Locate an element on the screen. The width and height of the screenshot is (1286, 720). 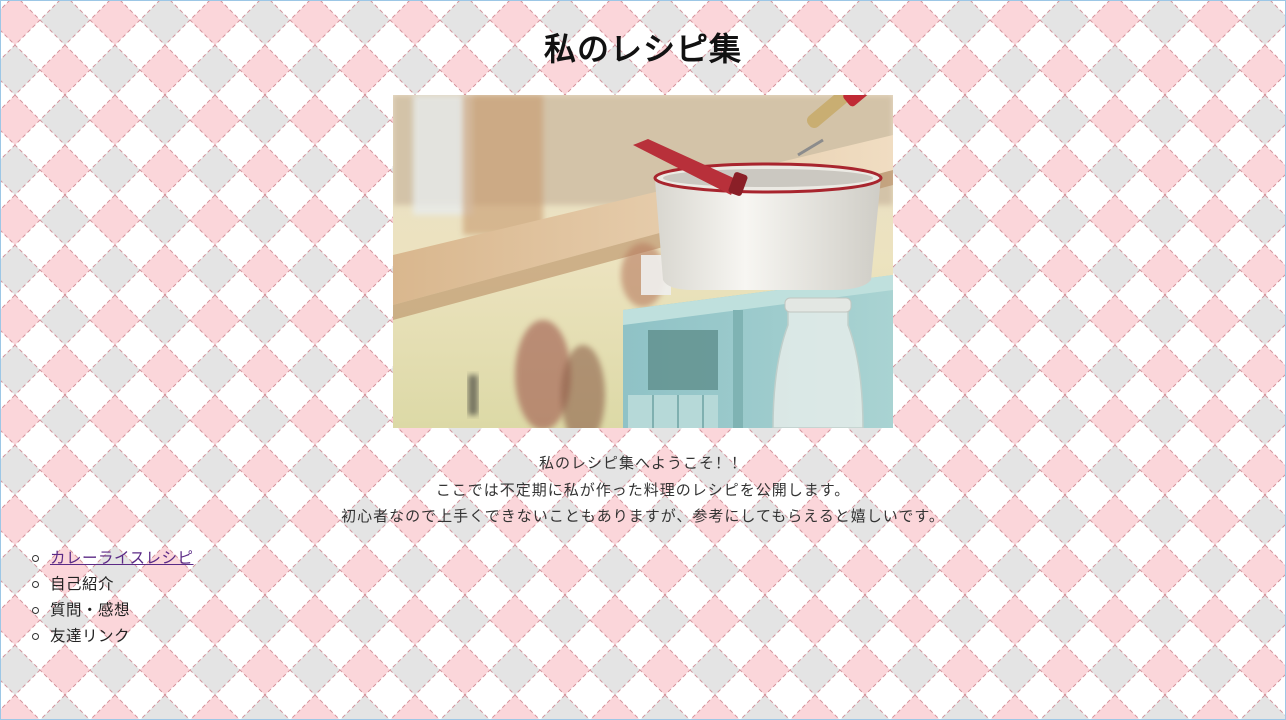
curry-recipe-link: カレーライスレシピ is located at coordinates (122, 558).